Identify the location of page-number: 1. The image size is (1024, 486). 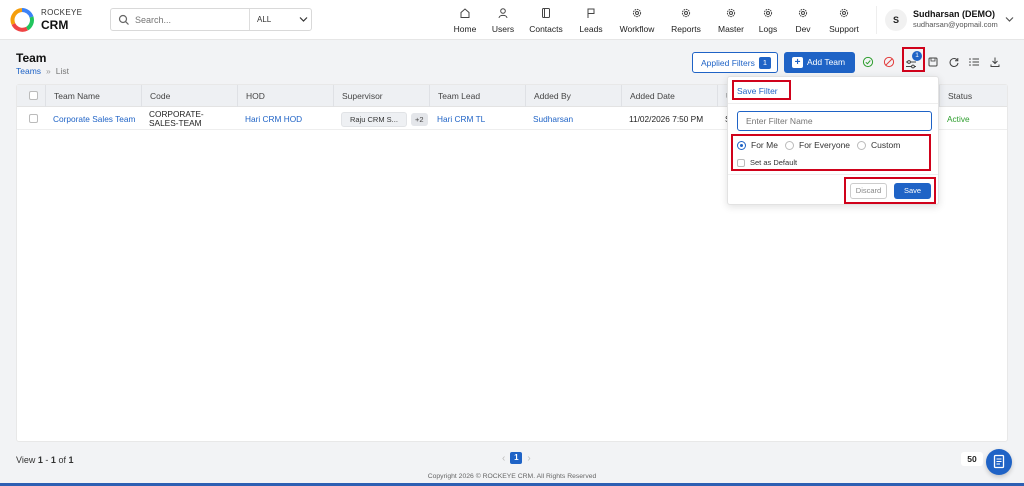
(516, 458).